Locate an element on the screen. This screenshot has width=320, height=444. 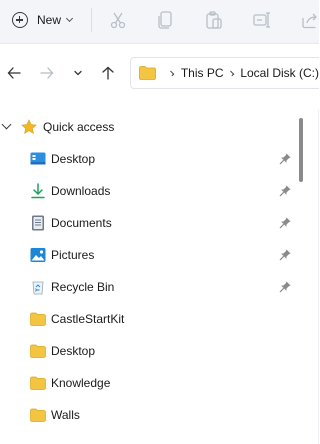
sidebar-item-pictures: Pictures is located at coordinates (148, 255).